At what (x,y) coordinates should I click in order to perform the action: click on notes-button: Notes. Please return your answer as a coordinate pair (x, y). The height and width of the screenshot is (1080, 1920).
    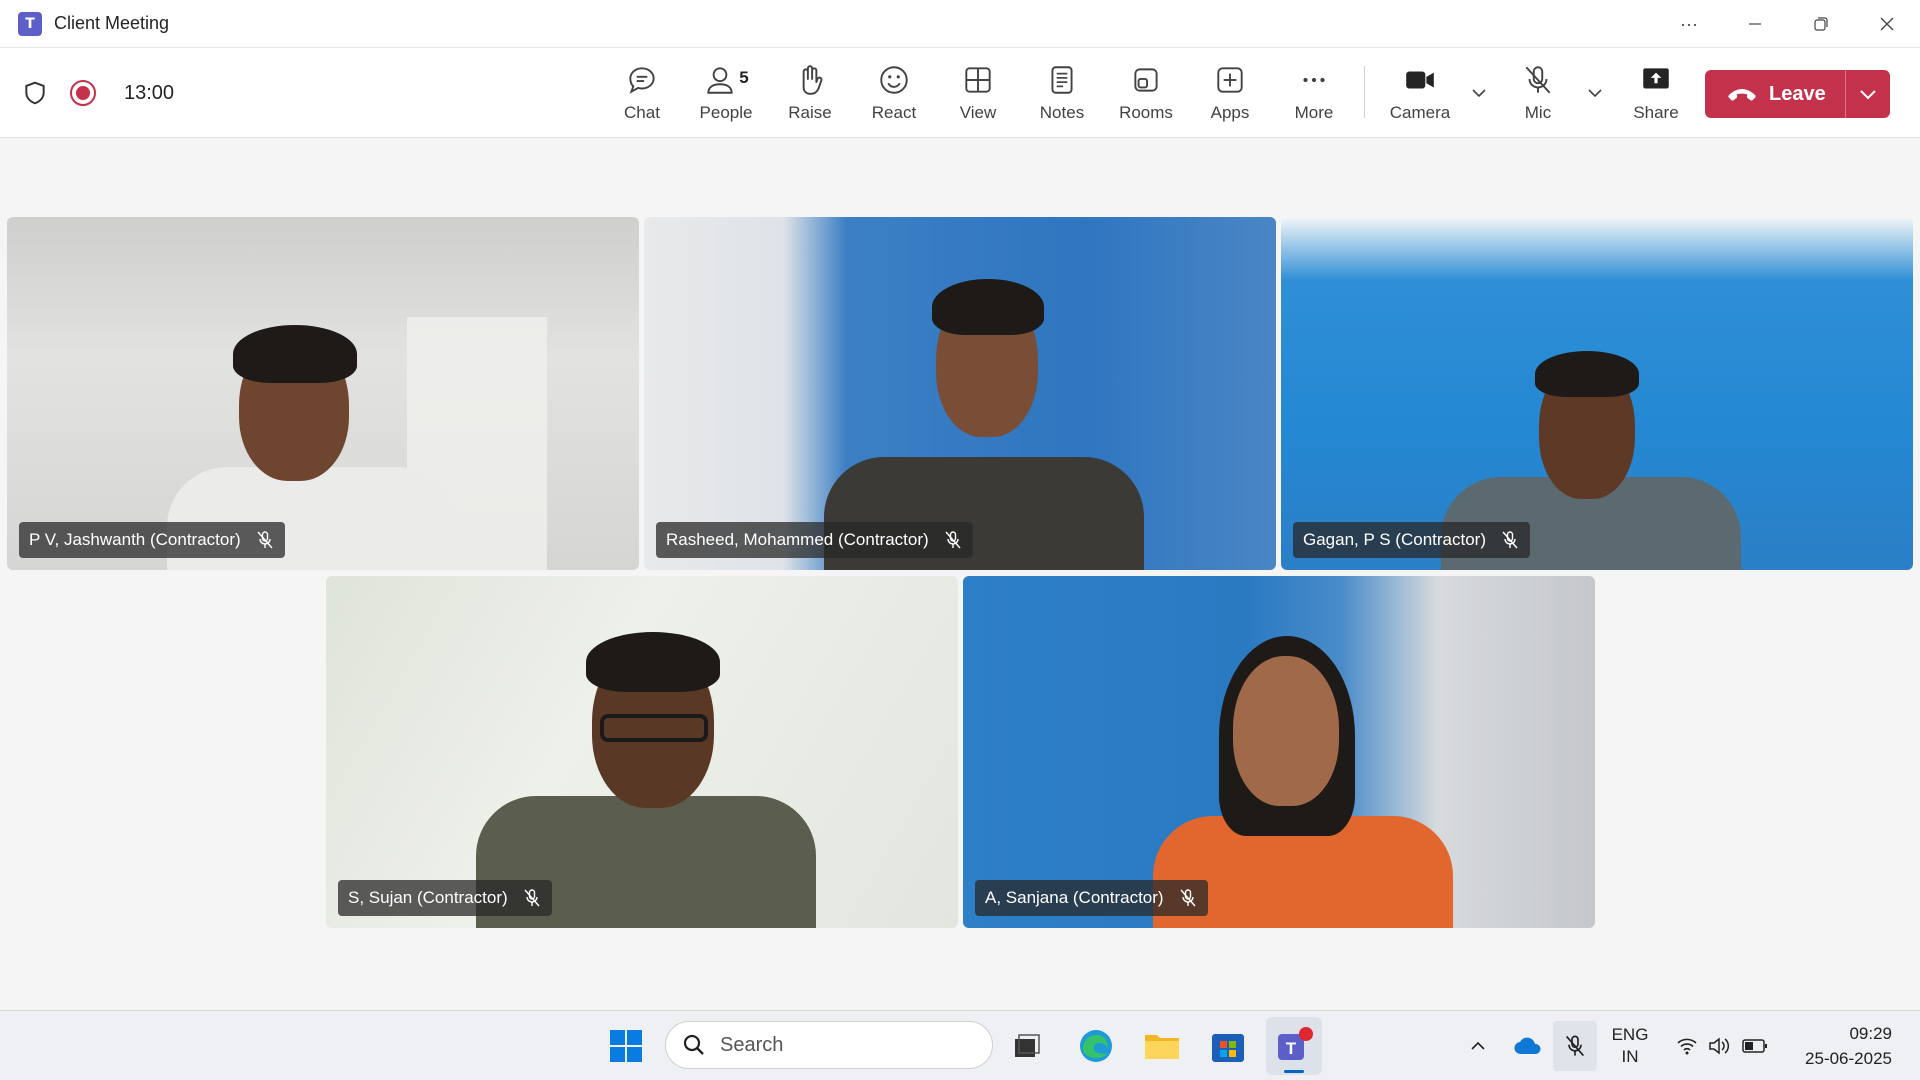
    Looking at the image, I should click on (1062, 93).